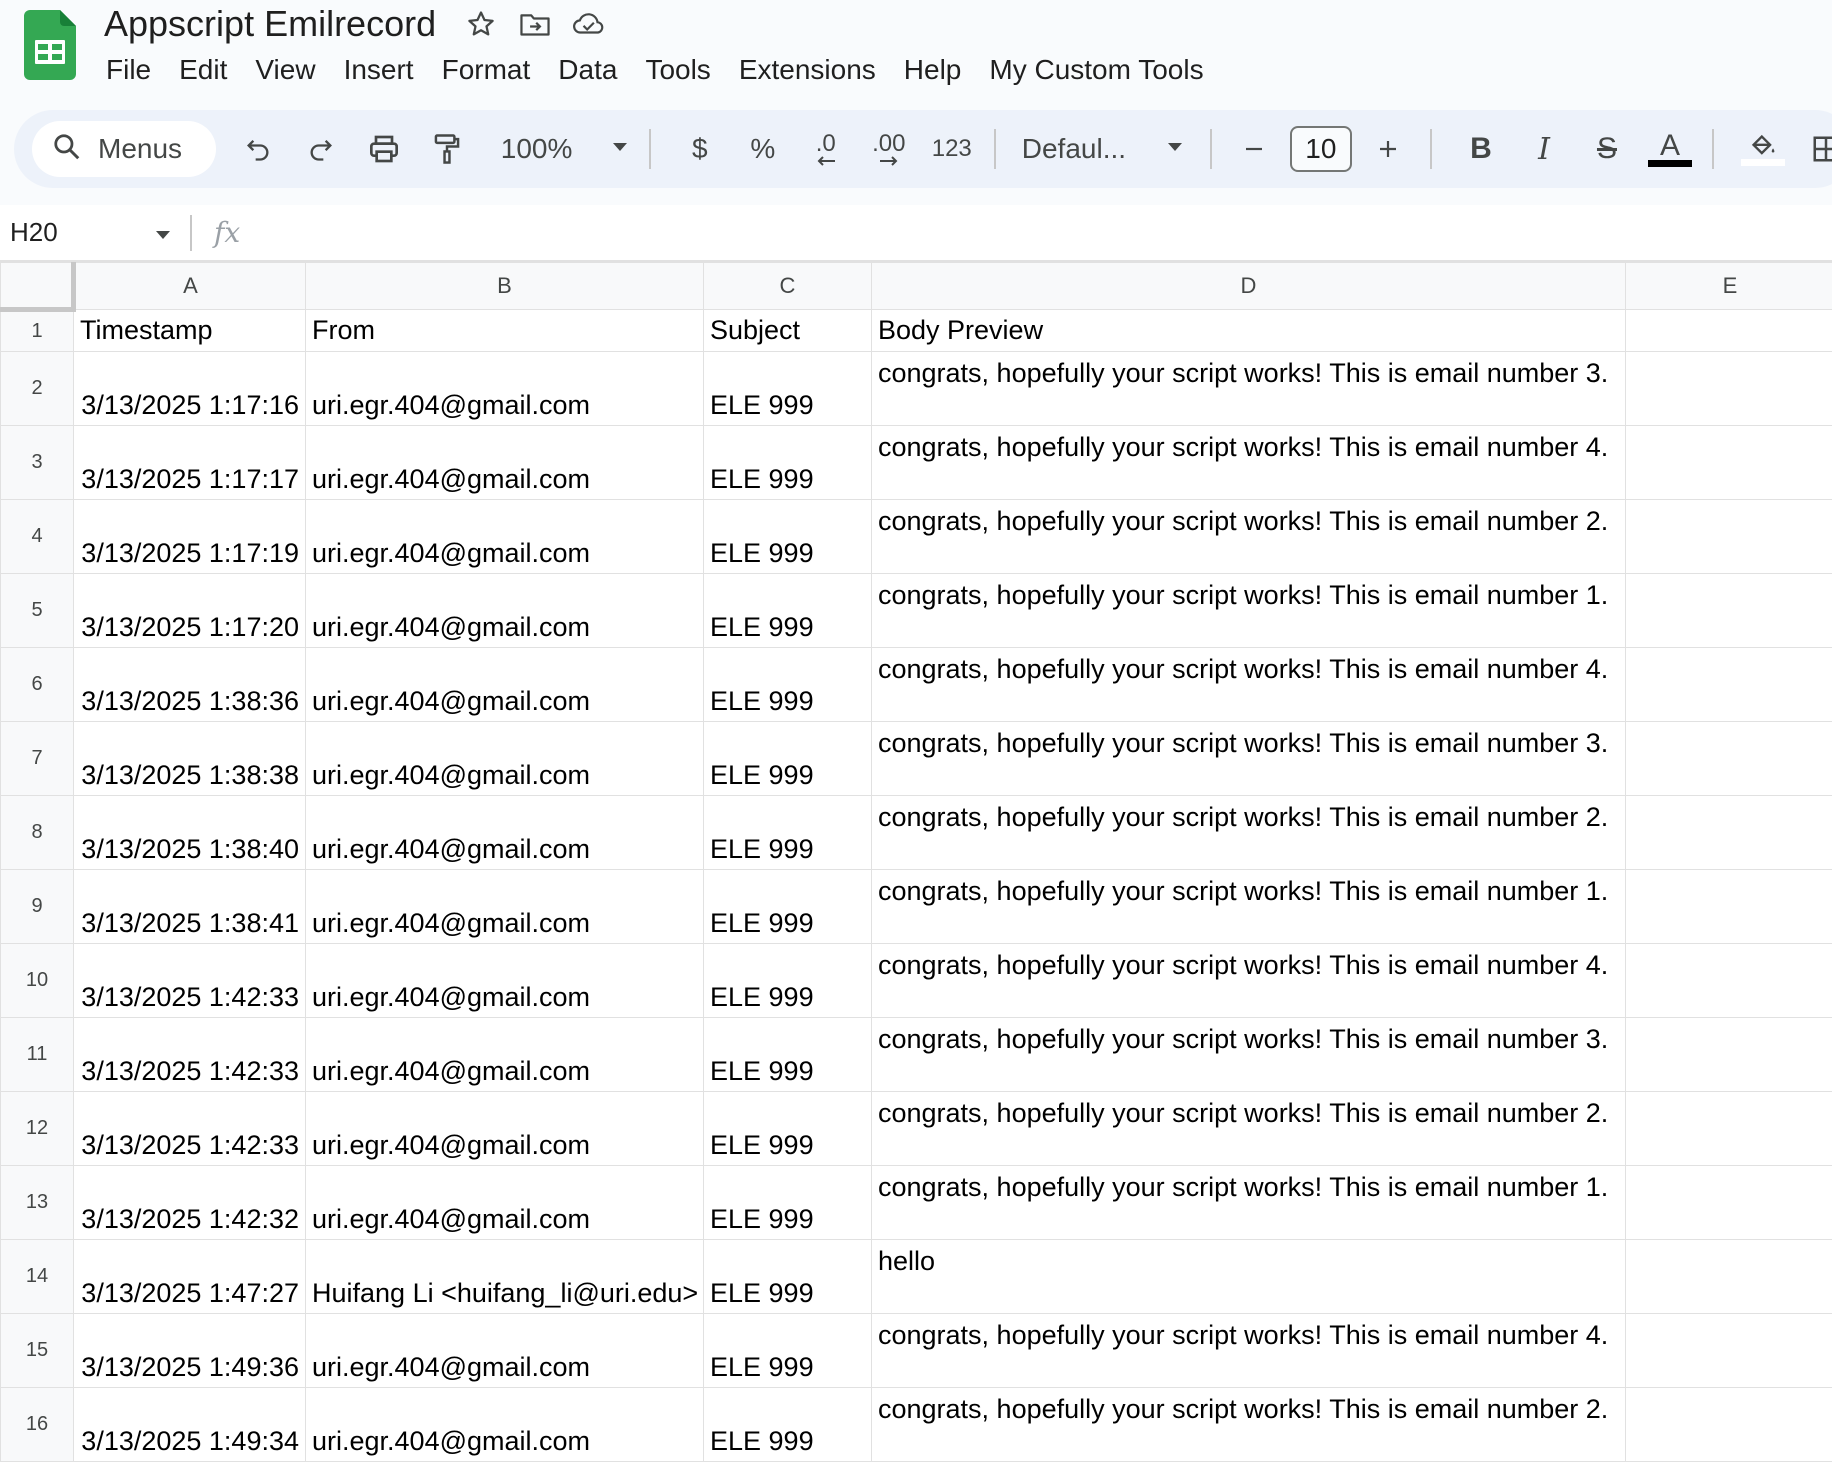 The height and width of the screenshot is (1468, 1832). What do you see at coordinates (700, 149) in the screenshot?
I see `format-currency-button: $` at bounding box center [700, 149].